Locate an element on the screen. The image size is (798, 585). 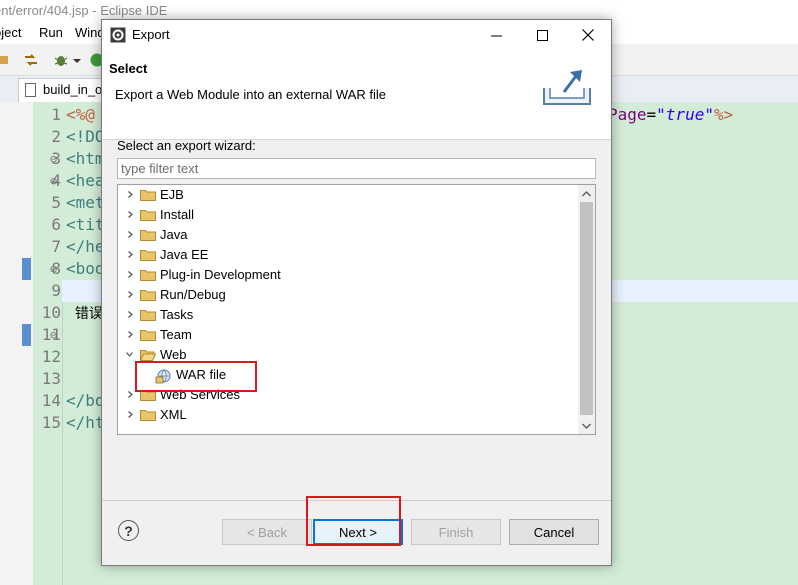
dialog-title-bar: Export is located at coordinates (356, 35).